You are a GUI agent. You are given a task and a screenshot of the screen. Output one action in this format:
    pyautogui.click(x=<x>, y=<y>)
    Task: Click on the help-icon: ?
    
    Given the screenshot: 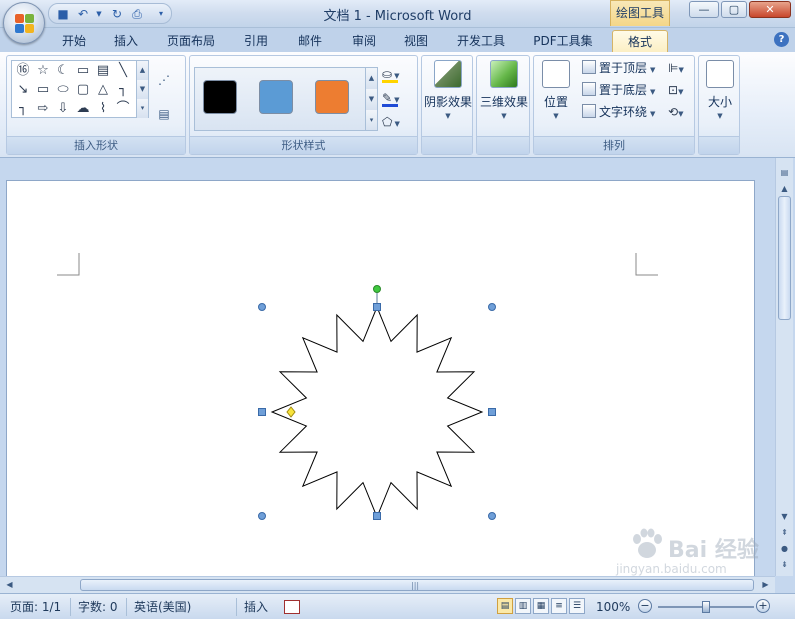 What is the action you would take?
    pyautogui.click(x=781, y=39)
    